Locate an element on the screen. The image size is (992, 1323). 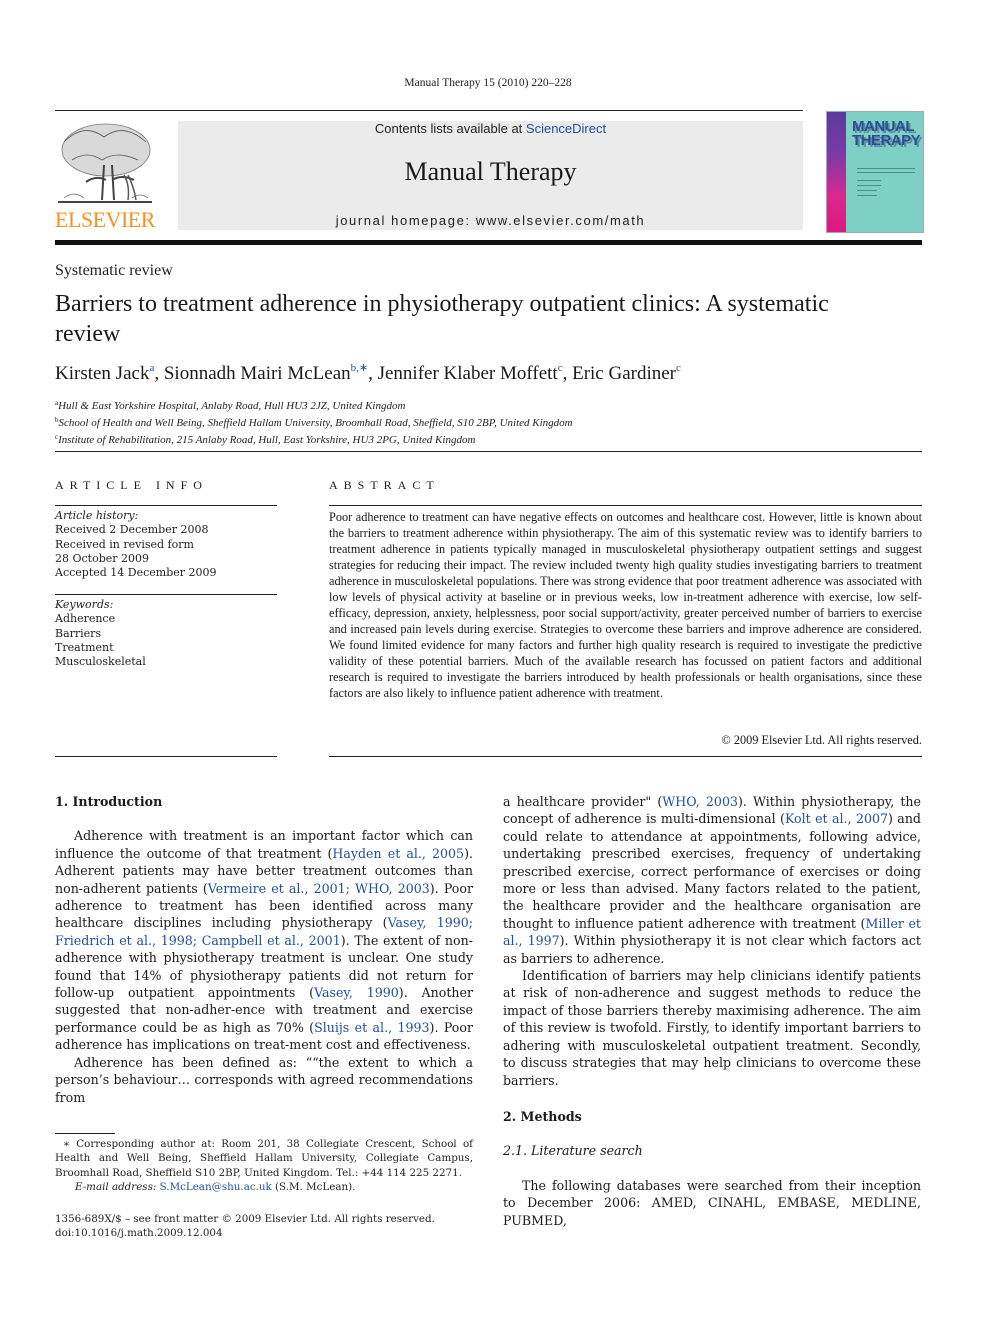
keyword: Adherence is located at coordinates (166, 619).